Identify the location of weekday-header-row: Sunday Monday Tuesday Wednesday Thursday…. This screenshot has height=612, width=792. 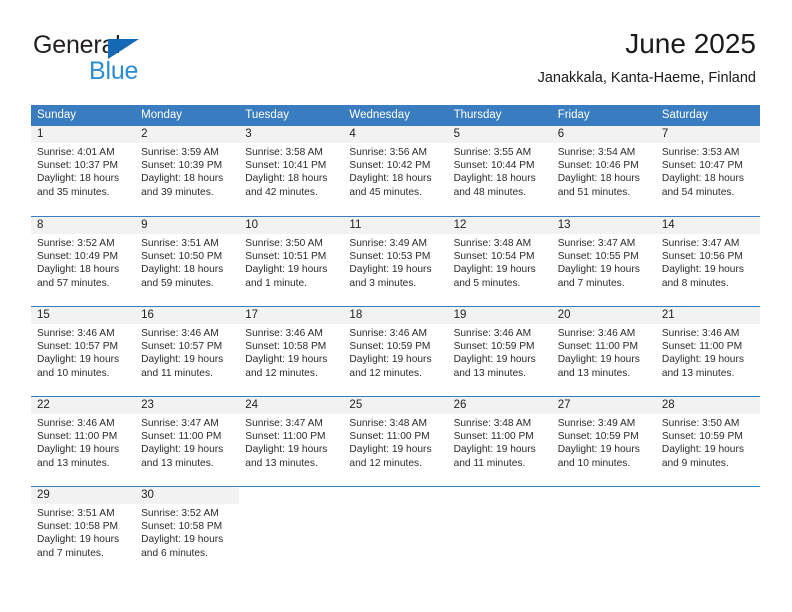
(395, 115).